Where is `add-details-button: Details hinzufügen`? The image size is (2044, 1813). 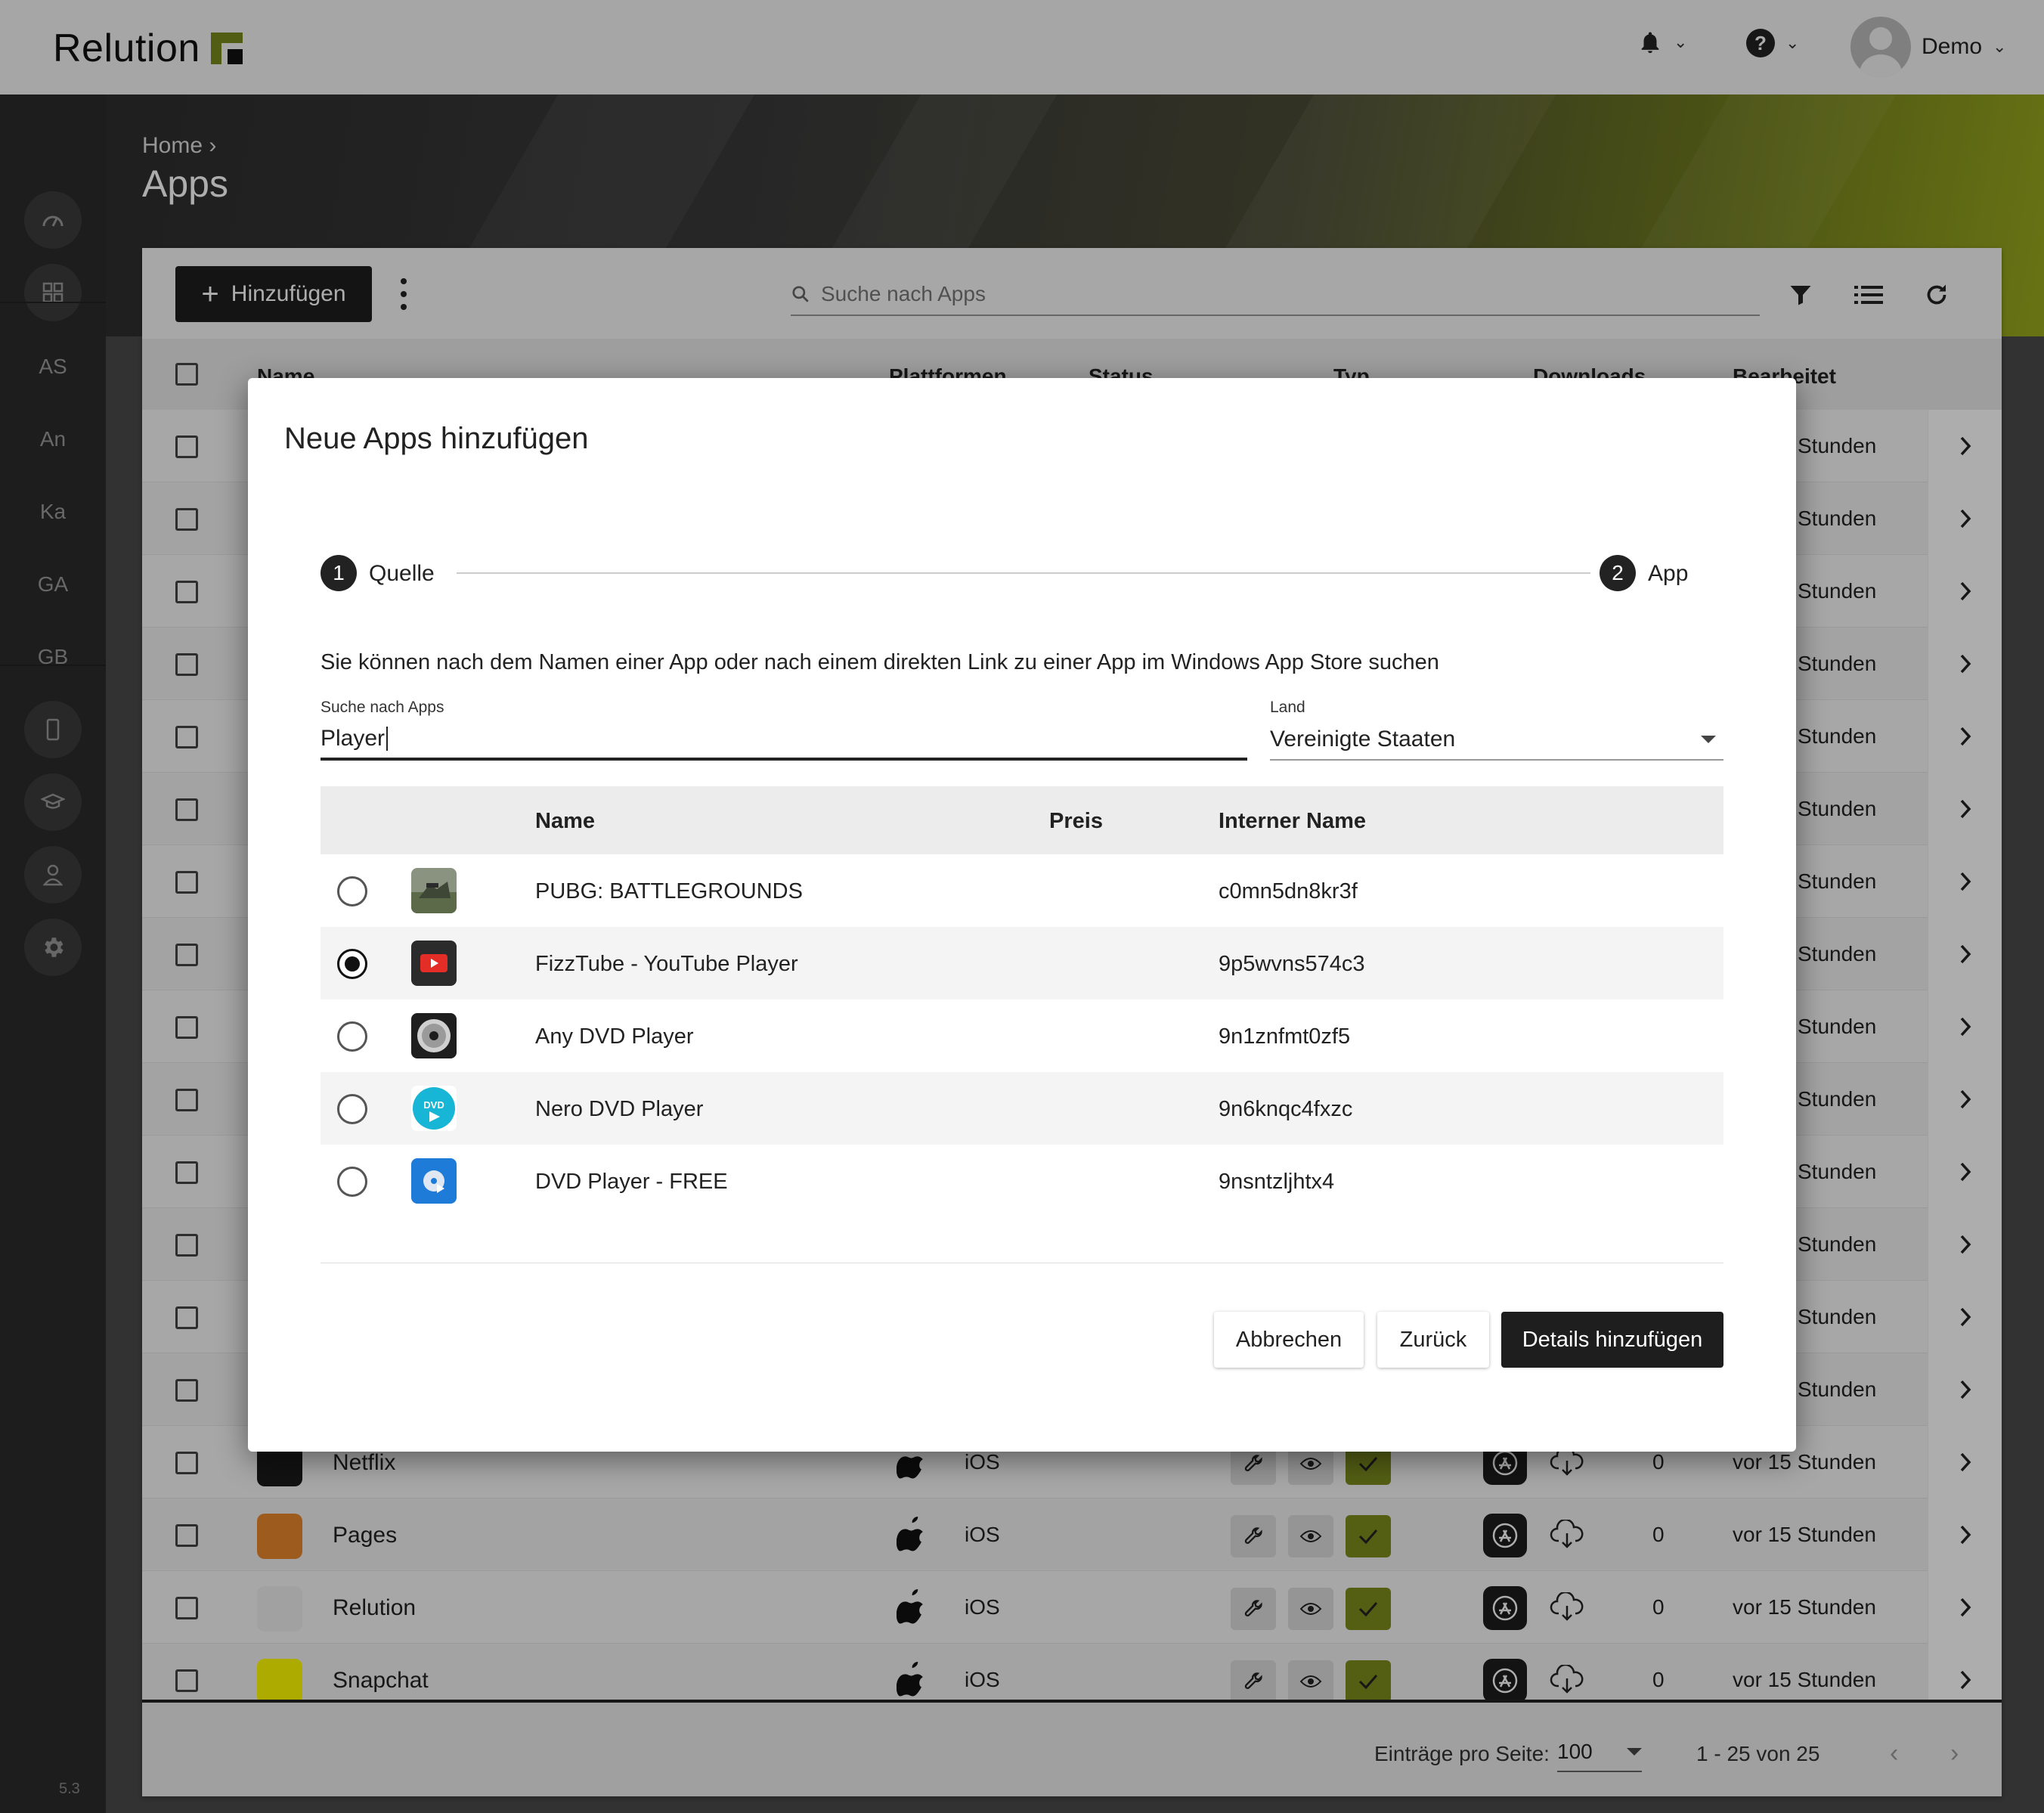
add-details-button: Details hinzufügen is located at coordinates (1612, 1340).